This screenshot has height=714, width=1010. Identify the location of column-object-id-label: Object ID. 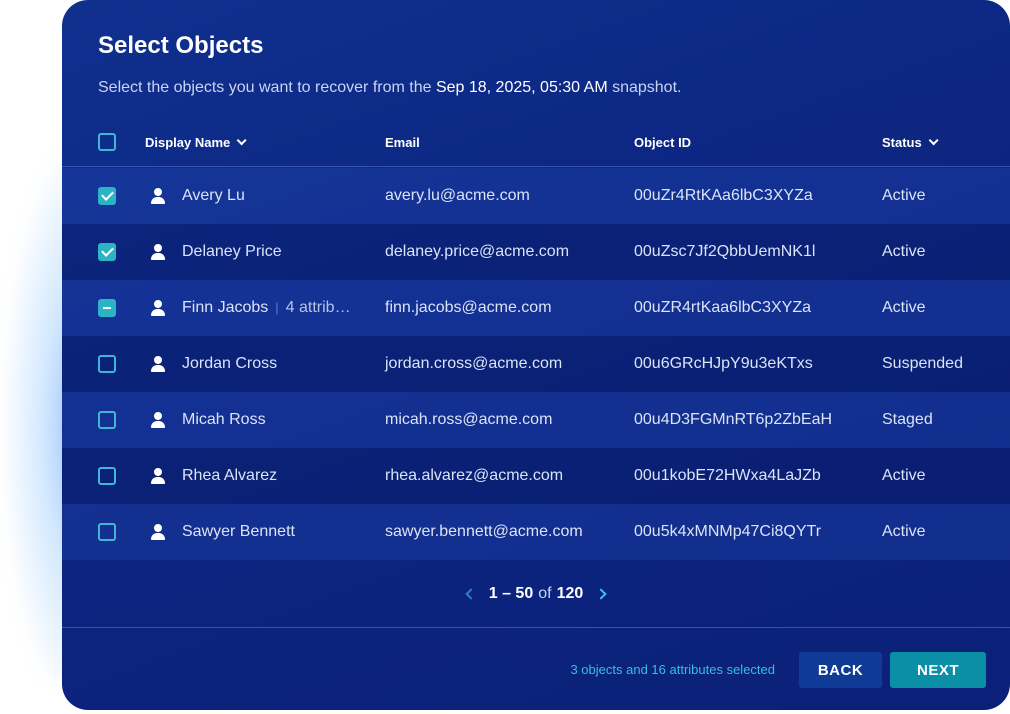
(663, 142).